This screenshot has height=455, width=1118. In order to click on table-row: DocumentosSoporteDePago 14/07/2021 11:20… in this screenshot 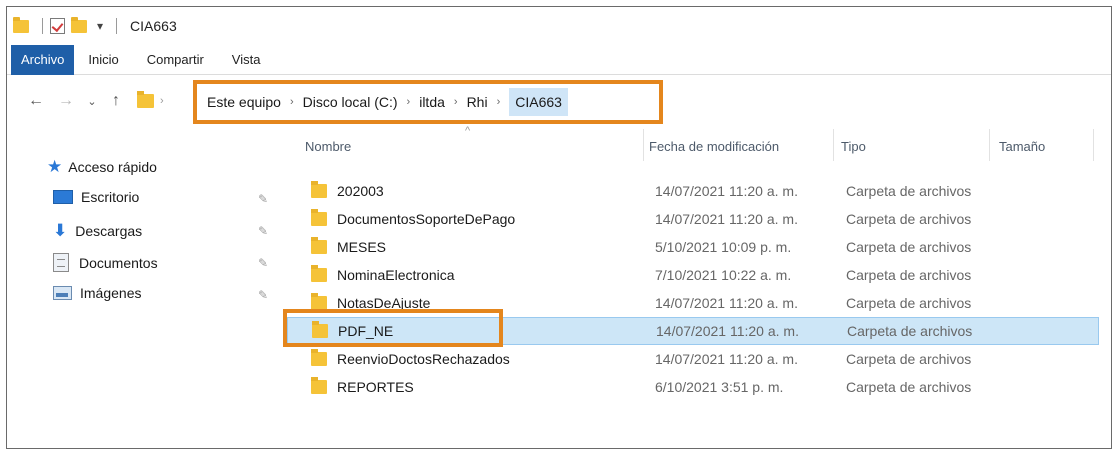, I will do `click(693, 219)`.